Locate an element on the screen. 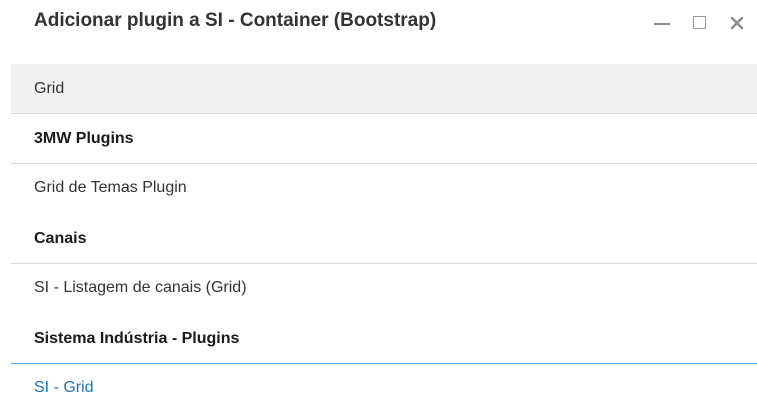 The height and width of the screenshot is (400, 757). plugin-item-listagem-de-canais: SI - Listagem de canais (Grid) is located at coordinates (384, 289).